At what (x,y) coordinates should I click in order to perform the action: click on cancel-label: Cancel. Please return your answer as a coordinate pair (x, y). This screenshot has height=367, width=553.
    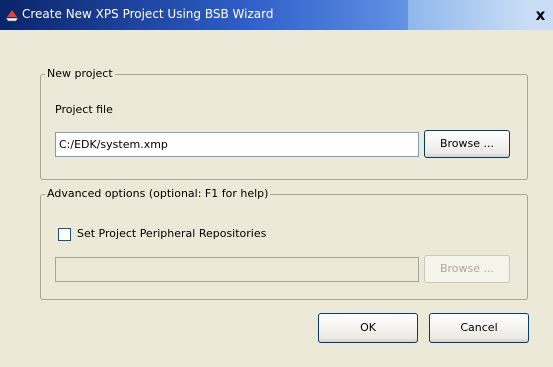
    Looking at the image, I should click on (479, 327).